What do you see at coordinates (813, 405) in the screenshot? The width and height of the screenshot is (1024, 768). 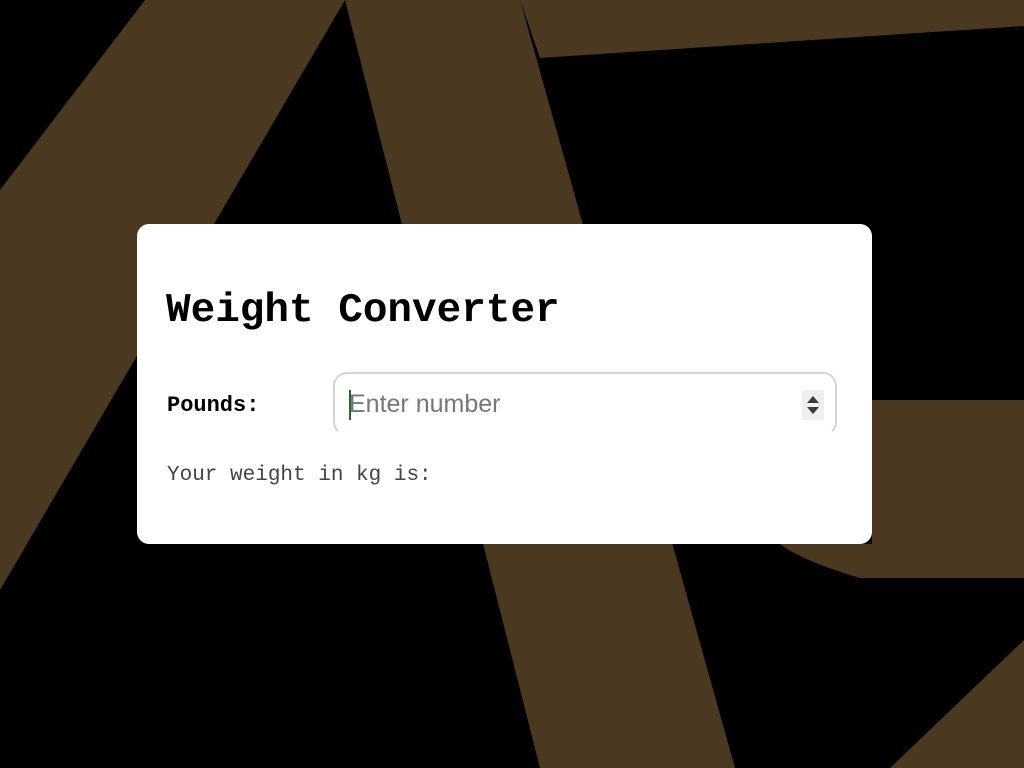 I see `number-spinner` at bounding box center [813, 405].